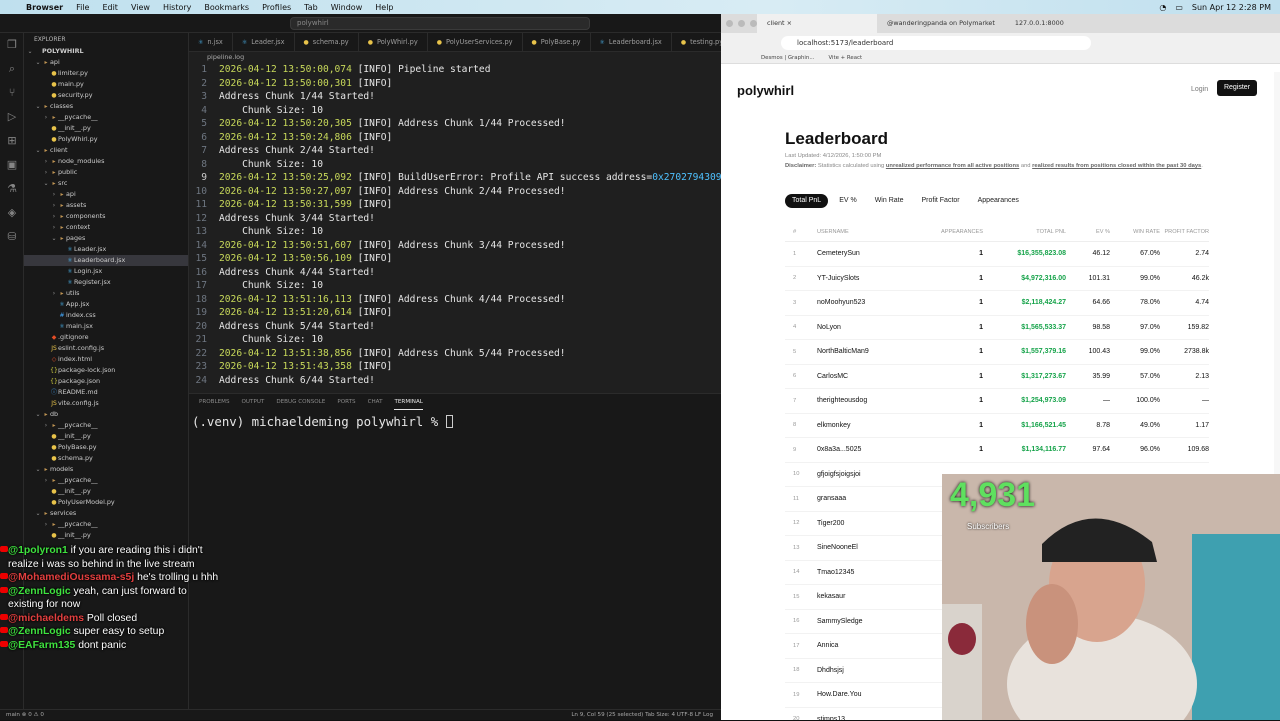  Describe the element at coordinates (106, 150) in the screenshot. I see `tree-item: ⌄ ▸ client` at that location.